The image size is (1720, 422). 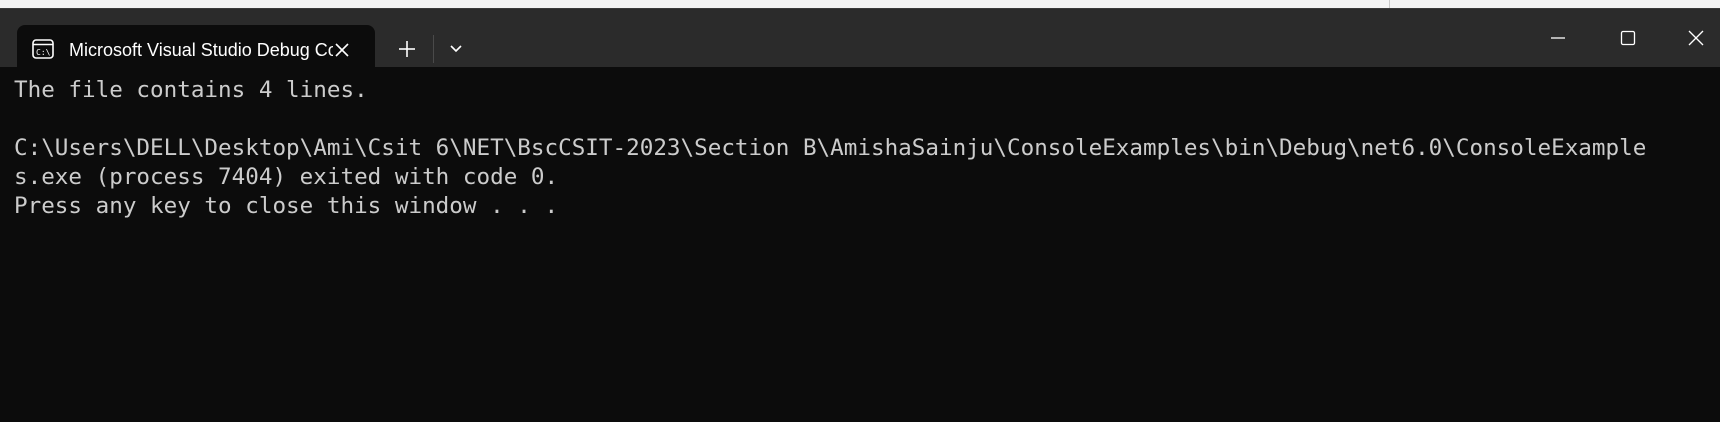 I want to click on console-icon: C:\, so click(x=43, y=49).